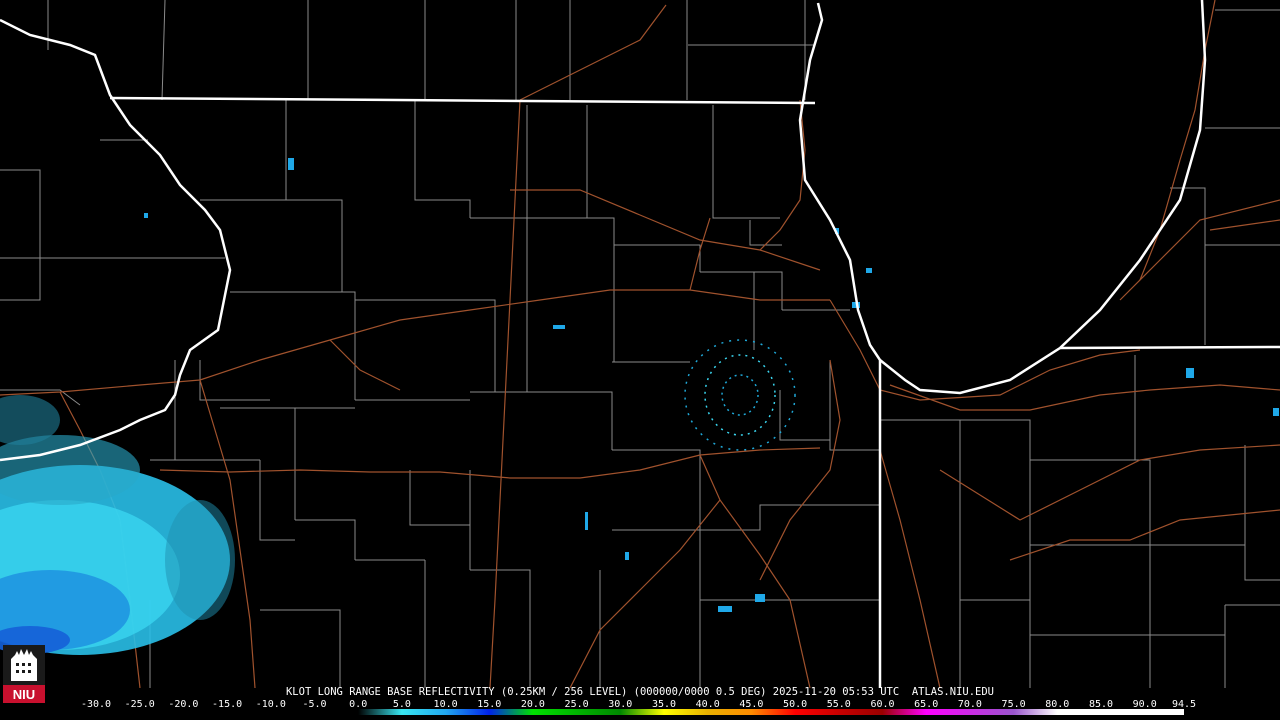  What do you see at coordinates (533, 704) in the screenshot?
I see `scale-label: 20.0` at bounding box center [533, 704].